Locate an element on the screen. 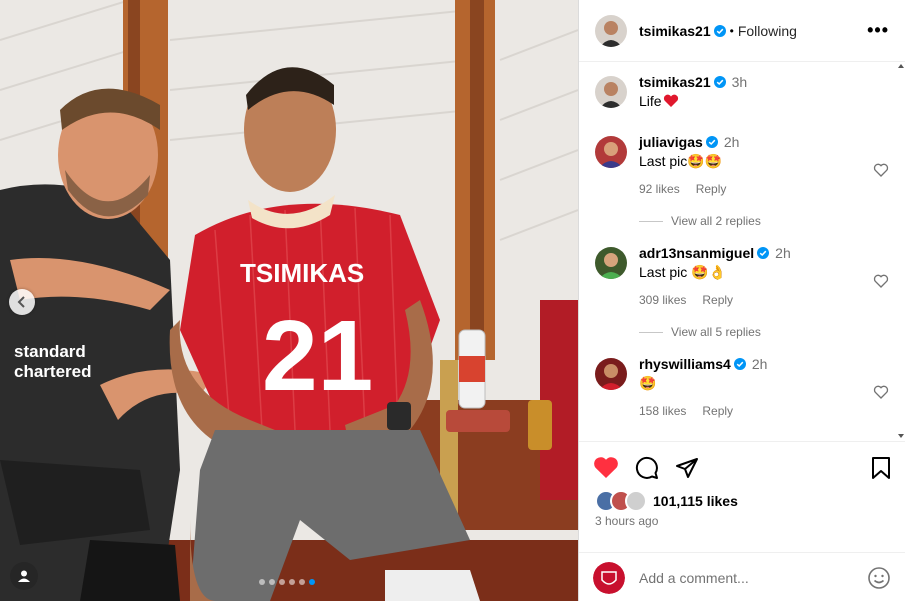 The width and height of the screenshot is (905, 603). comment-icon is located at coordinates (647, 468).